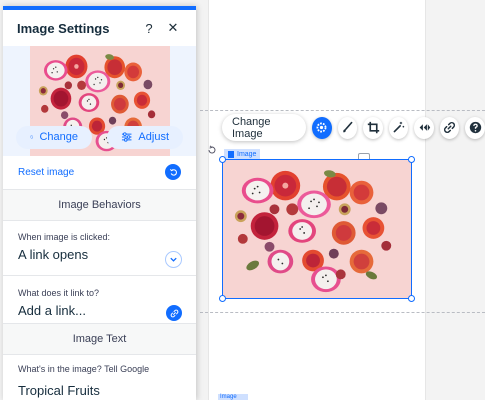  I want to click on selected-image, so click(317, 229).